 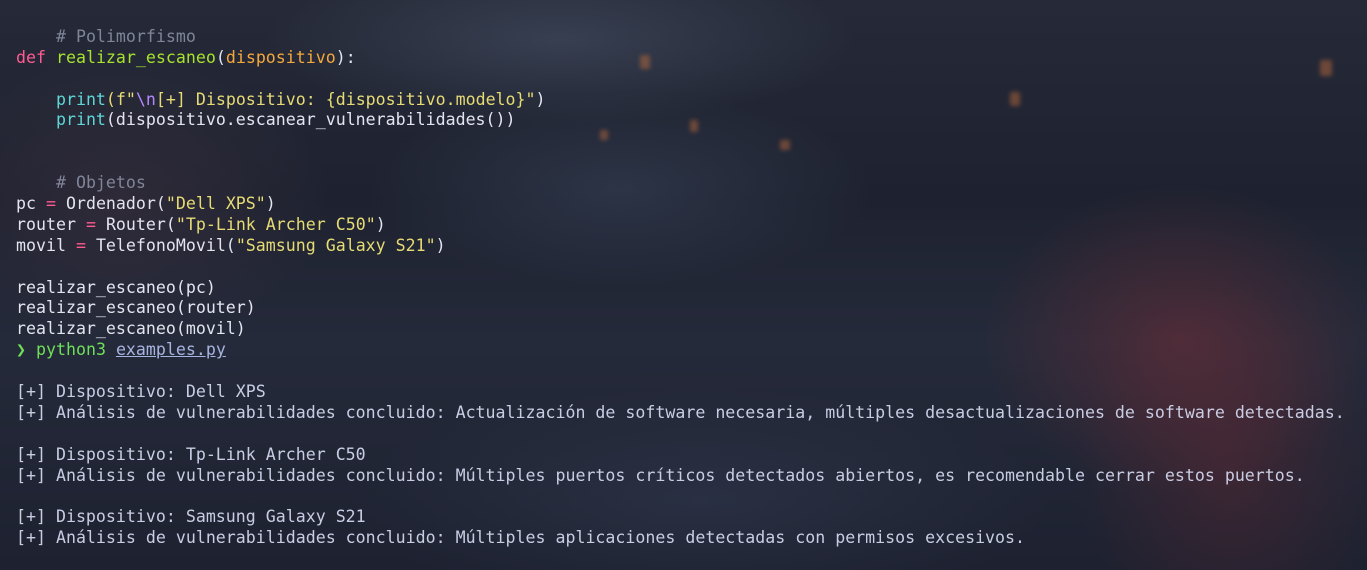 What do you see at coordinates (191, 454) in the screenshot?
I see `output-device: [+] Dispositivo: Tp-Link Archer C50` at bounding box center [191, 454].